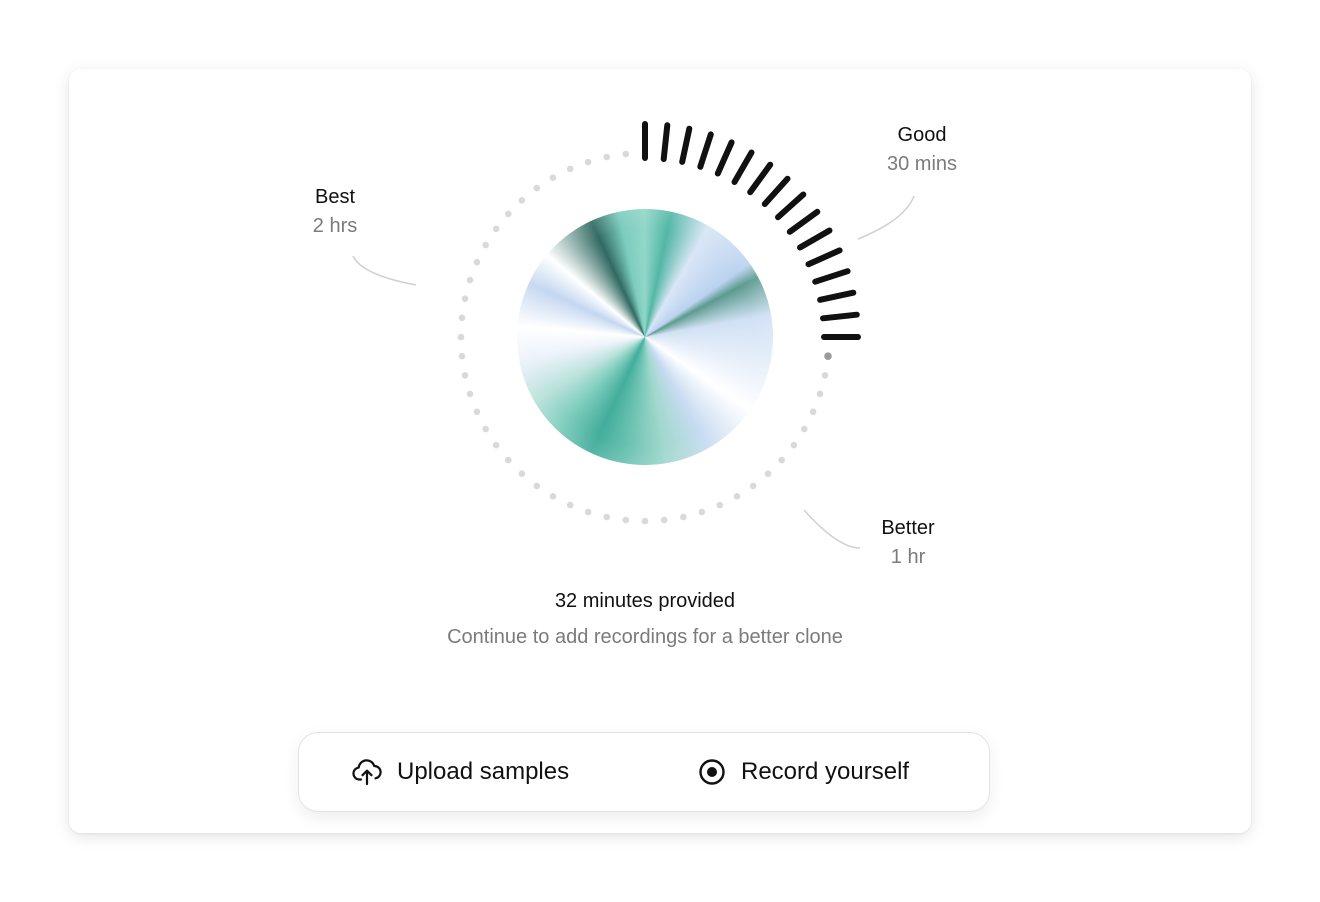 The height and width of the screenshot is (902, 1320). What do you see at coordinates (367, 772) in the screenshot?
I see `cloud-upload-icon` at bounding box center [367, 772].